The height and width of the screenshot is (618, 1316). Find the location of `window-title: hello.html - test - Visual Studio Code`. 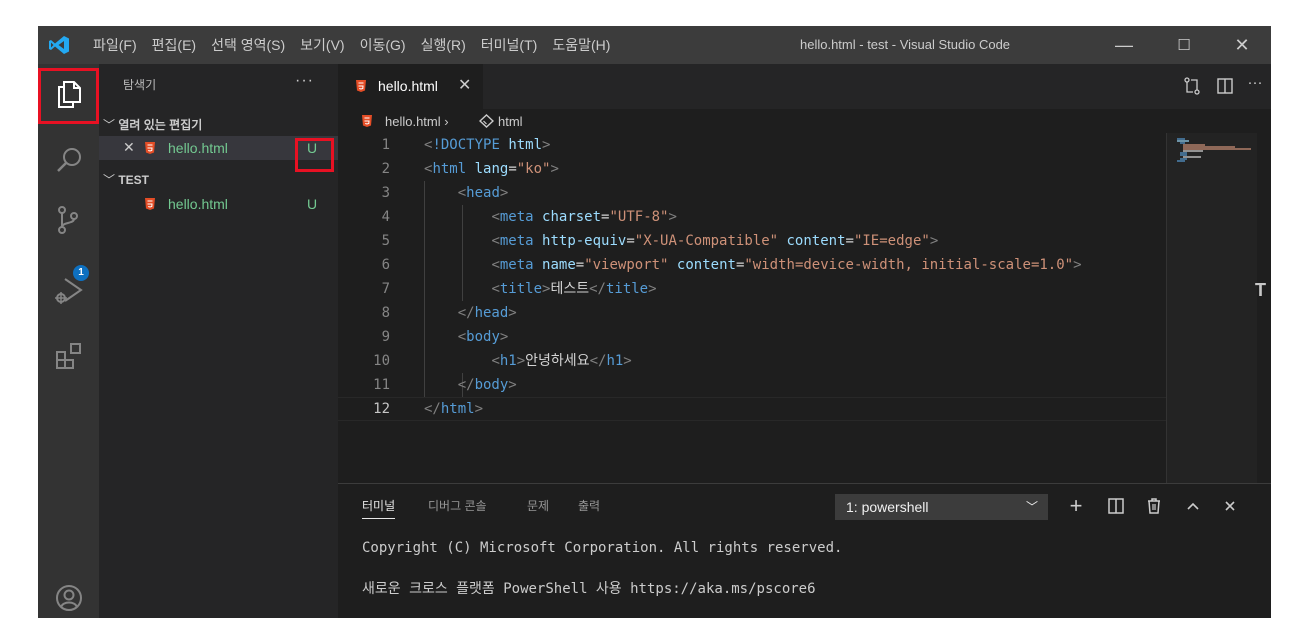

window-title: hello.html - test - Visual Studio Code is located at coordinates (905, 44).